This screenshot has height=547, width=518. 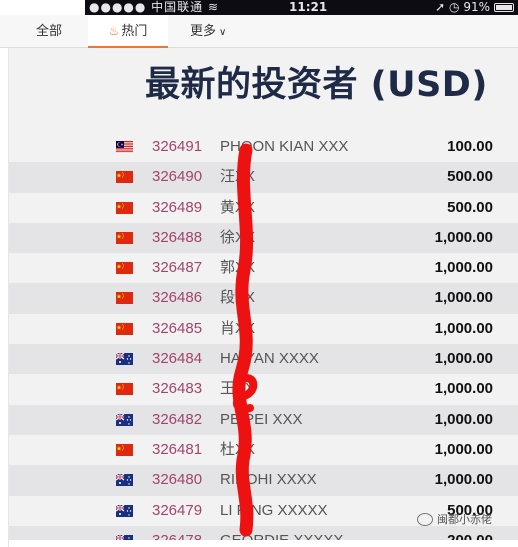 I want to click on investor-row: 326484 HAIYAN XXXX 1,000.00, so click(x=263, y=359).